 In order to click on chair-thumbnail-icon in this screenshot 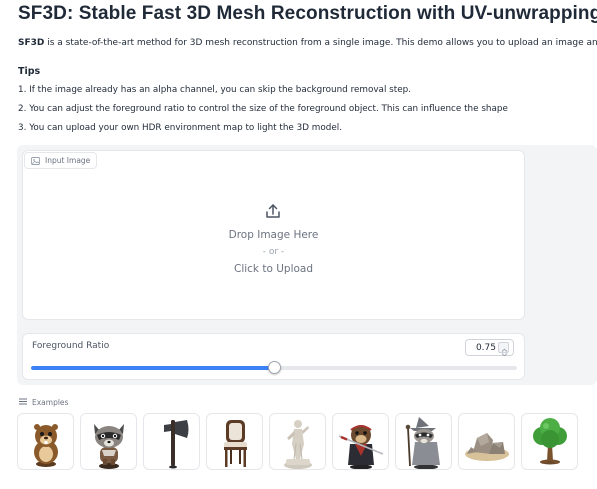, I will do `click(235, 443)`.